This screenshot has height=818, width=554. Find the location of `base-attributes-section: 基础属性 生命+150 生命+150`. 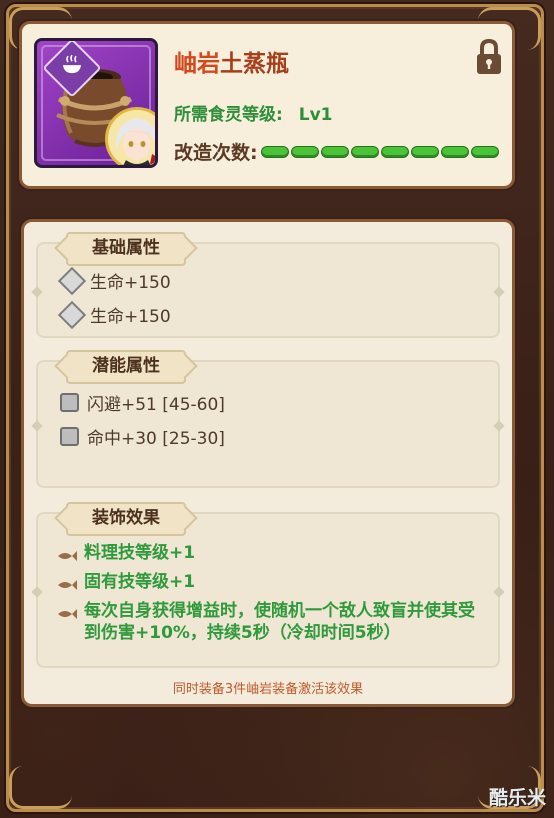

base-attributes-section: 基础属性 生命+150 生命+150 is located at coordinates (268, 285).